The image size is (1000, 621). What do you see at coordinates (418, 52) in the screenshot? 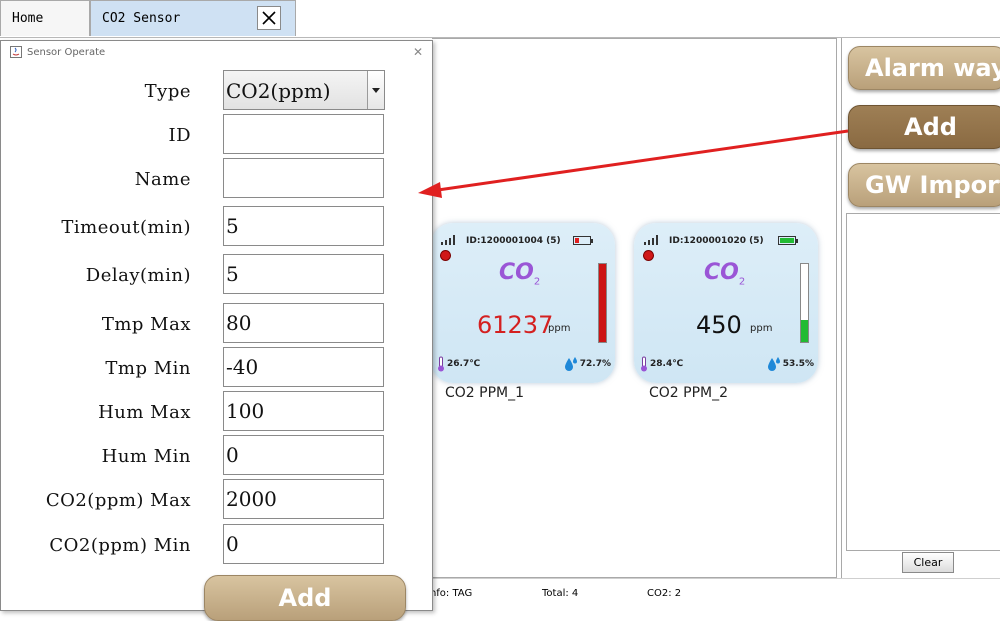
I see `close-icon: ✕` at bounding box center [418, 52].